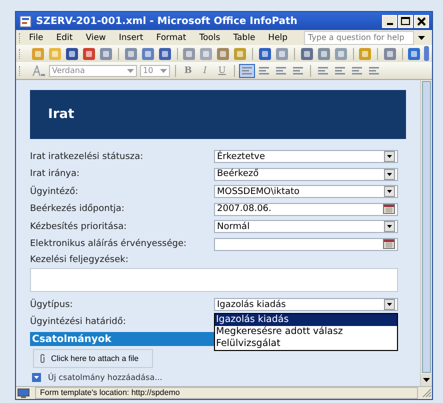 The height and width of the screenshot is (403, 443). Describe the element at coordinates (421, 38) in the screenshot. I see `dropdown-arrow-icon` at that location.